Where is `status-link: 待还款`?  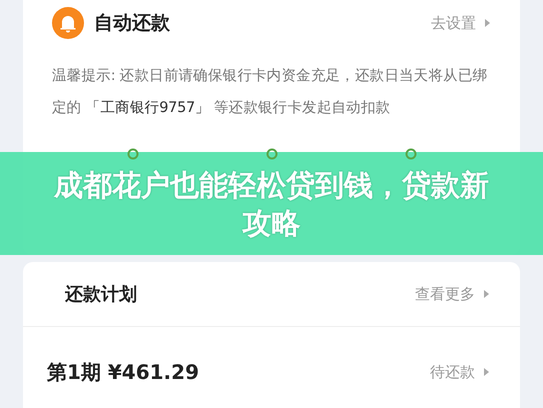 status-link: 待还款 is located at coordinates (460, 372).